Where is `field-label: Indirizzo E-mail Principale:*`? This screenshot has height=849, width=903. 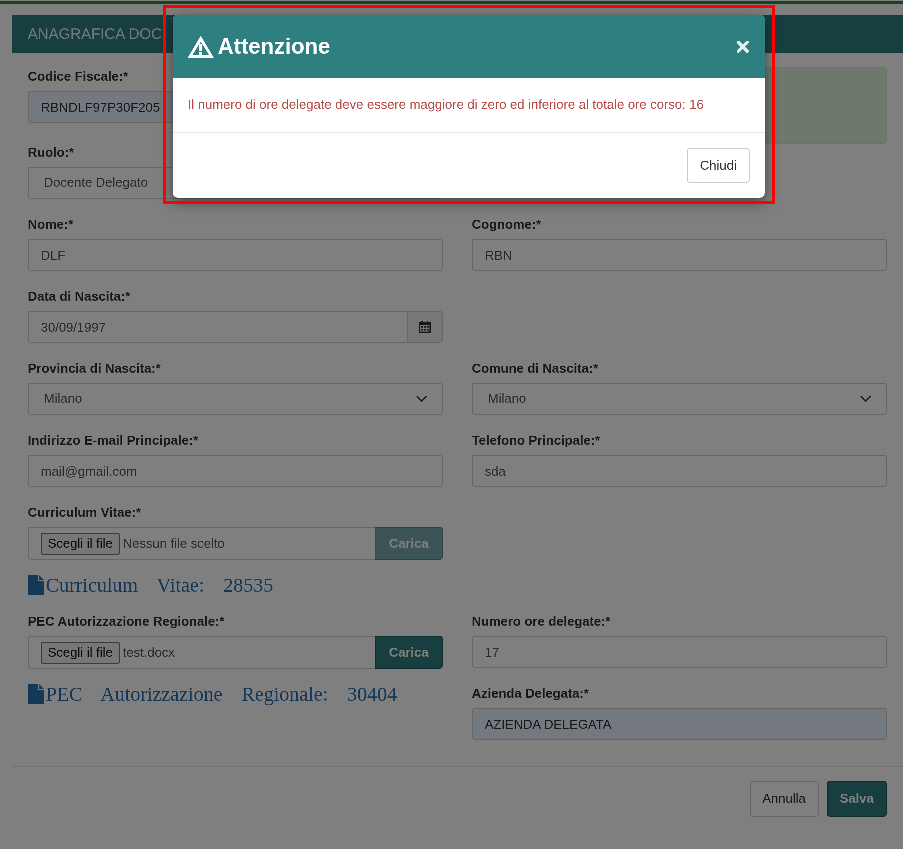 field-label: Indirizzo E-mail Principale:* is located at coordinates (114, 440).